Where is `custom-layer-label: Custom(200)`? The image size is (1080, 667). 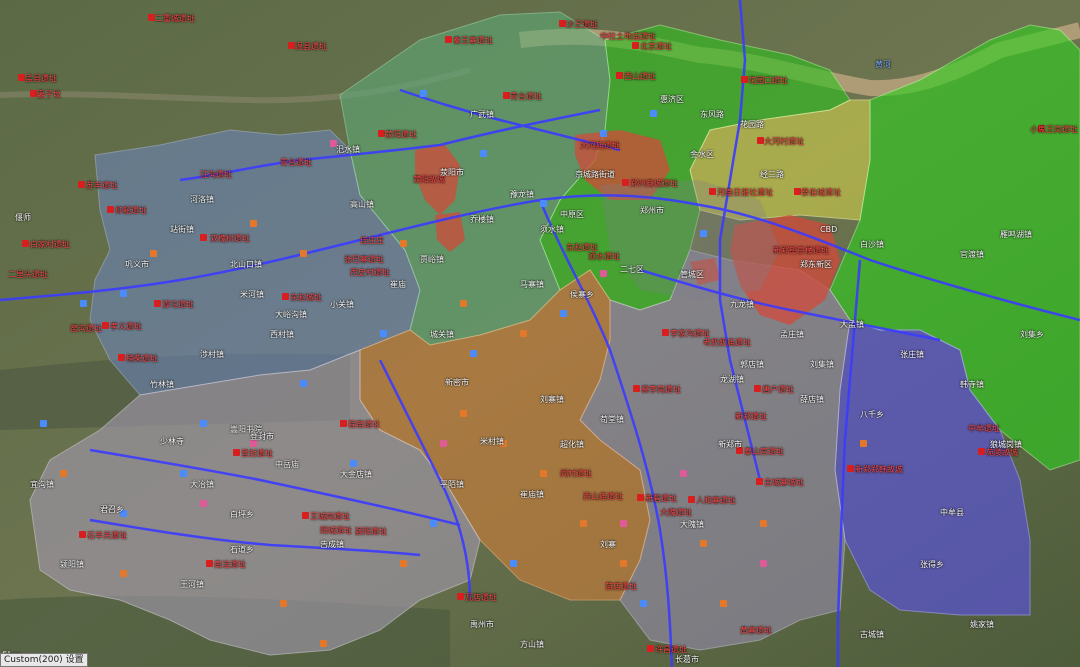
custom-layer-label: Custom(200) is located at coordinates (33, 660).